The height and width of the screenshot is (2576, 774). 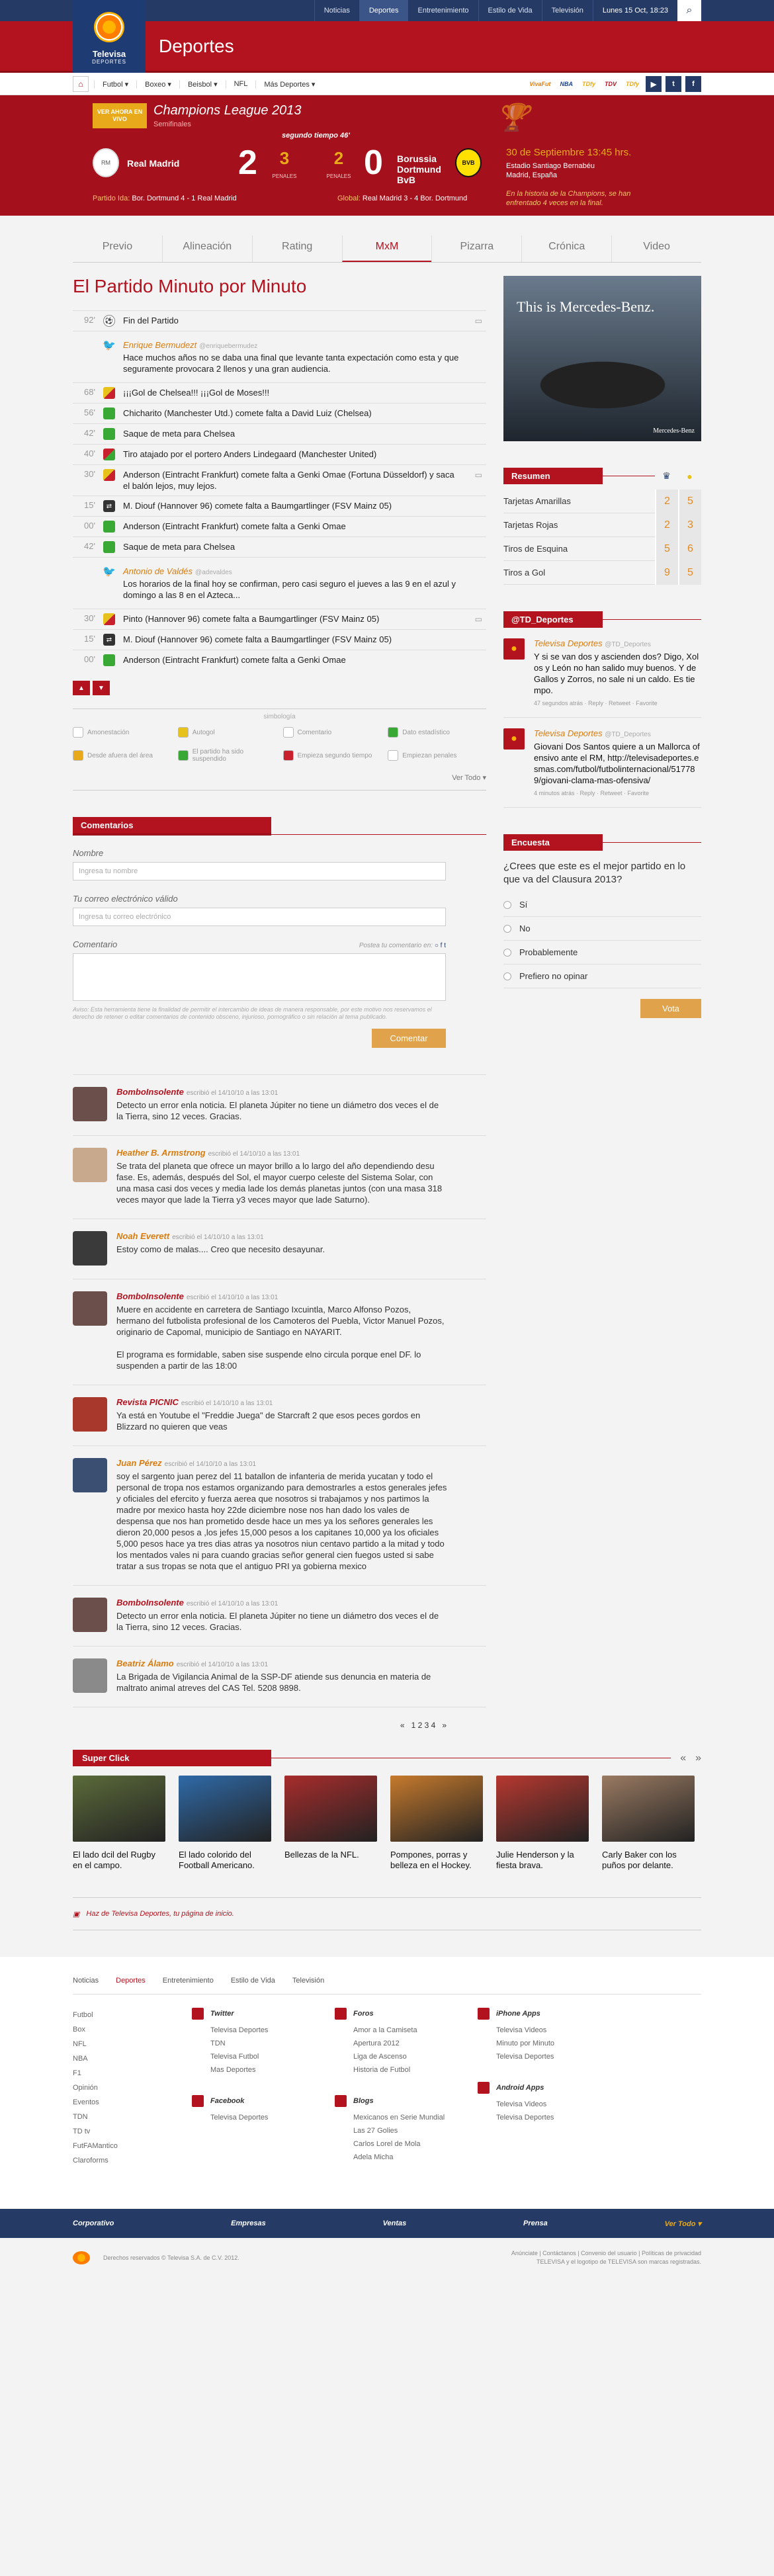 What do you see at coordinates (145, 1663) in the screenshot?
I see `comment-author: Beatriz Álamo` at bounding box center [145, 1663].